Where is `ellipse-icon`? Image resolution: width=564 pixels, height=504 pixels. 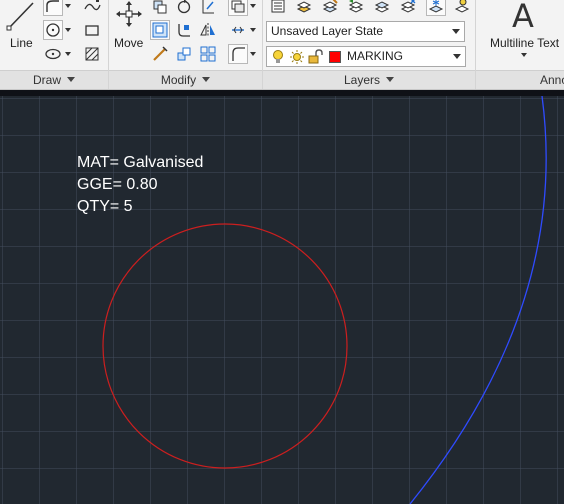 ellipse-icon is located at coordinates (53, 54).